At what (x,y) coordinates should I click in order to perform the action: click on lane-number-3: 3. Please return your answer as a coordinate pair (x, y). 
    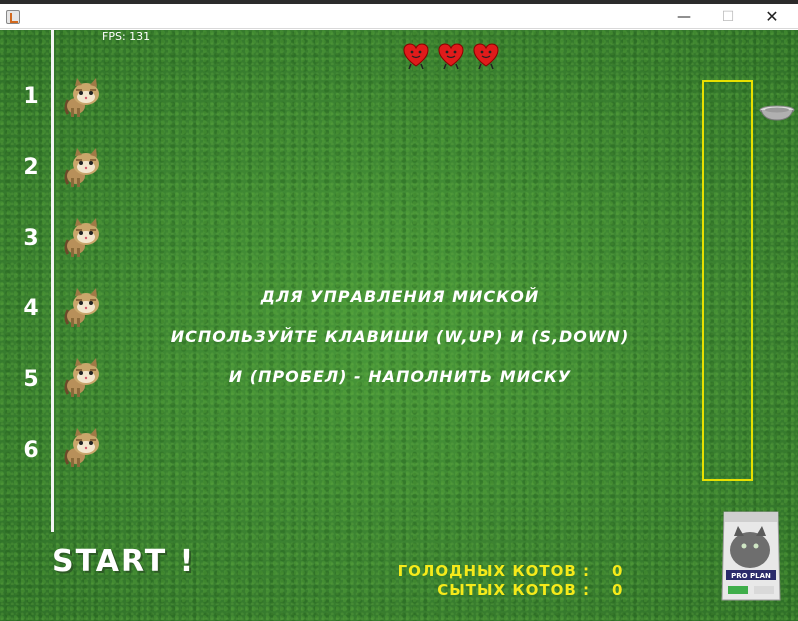
    Looking at the image, I should click on (31, 238).